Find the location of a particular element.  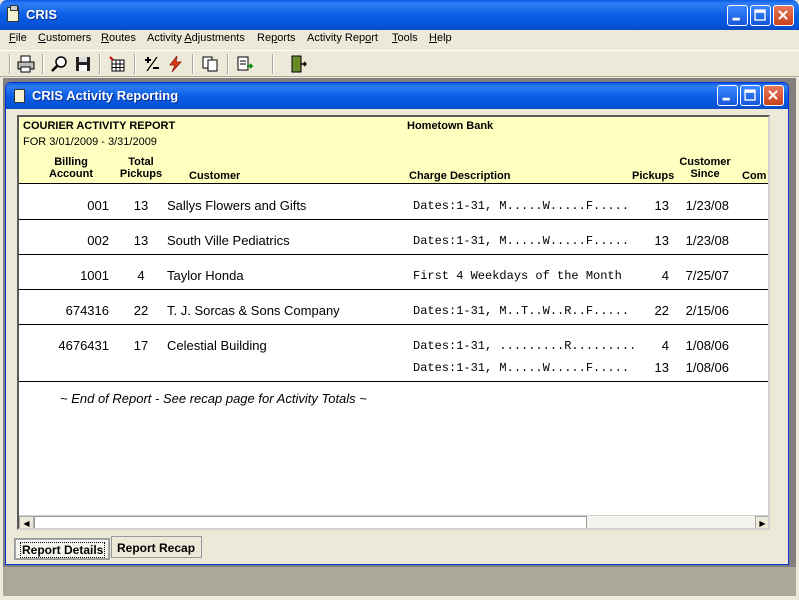

col-customer: Customer is located at coordinates (215, 176).